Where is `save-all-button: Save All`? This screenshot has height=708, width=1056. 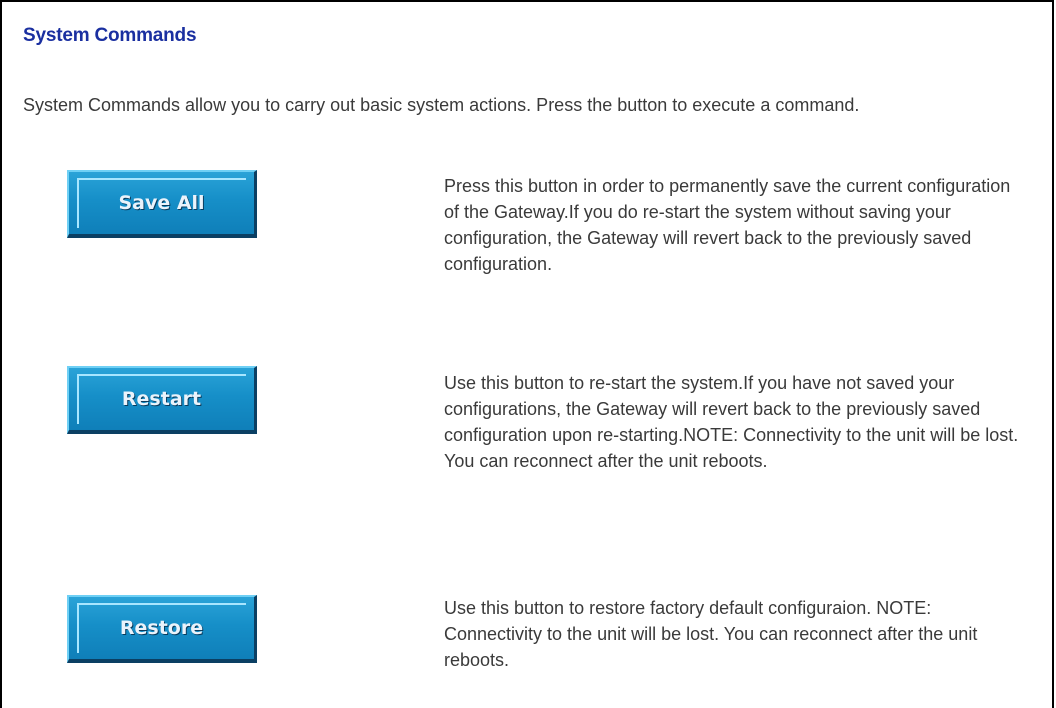 save-all-button: Save All is located at coordinates (162, 204).